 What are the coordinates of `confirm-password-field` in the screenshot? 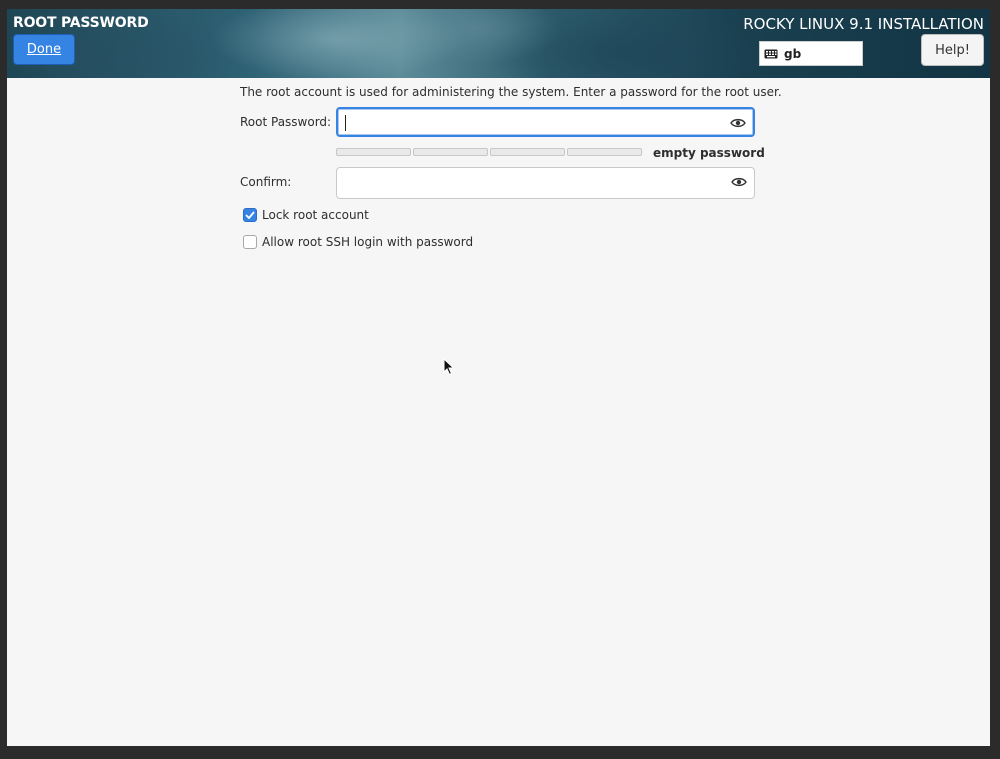 It's located at (545, 183).